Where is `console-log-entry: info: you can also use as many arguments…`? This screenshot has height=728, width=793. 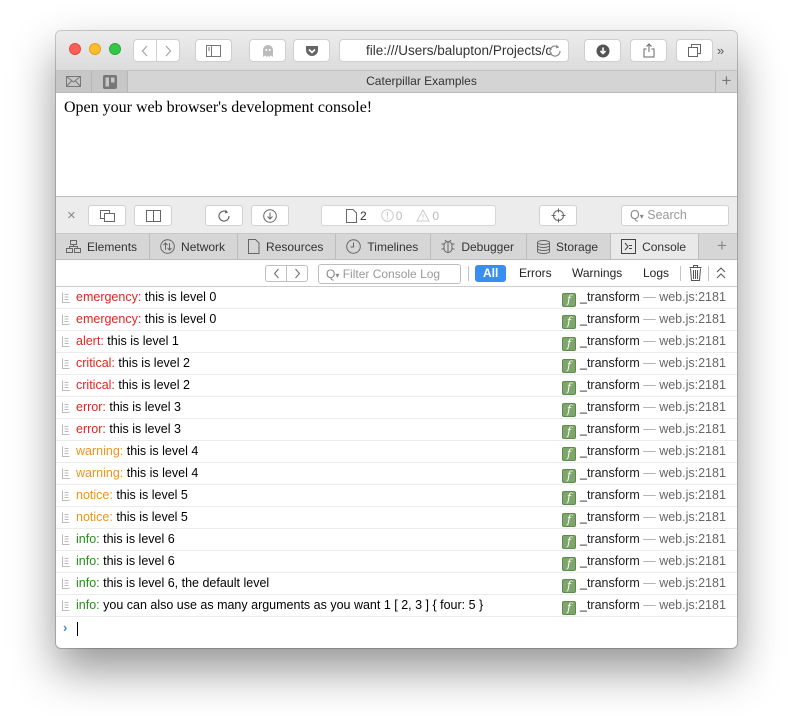
console-log-entry: info: you can also use as many arguments… is located at coordinates (396, 606).